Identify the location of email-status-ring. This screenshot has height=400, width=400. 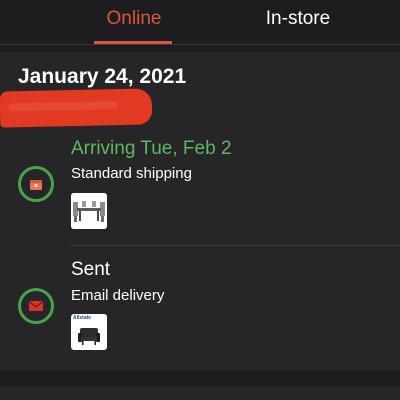
(36, 306).